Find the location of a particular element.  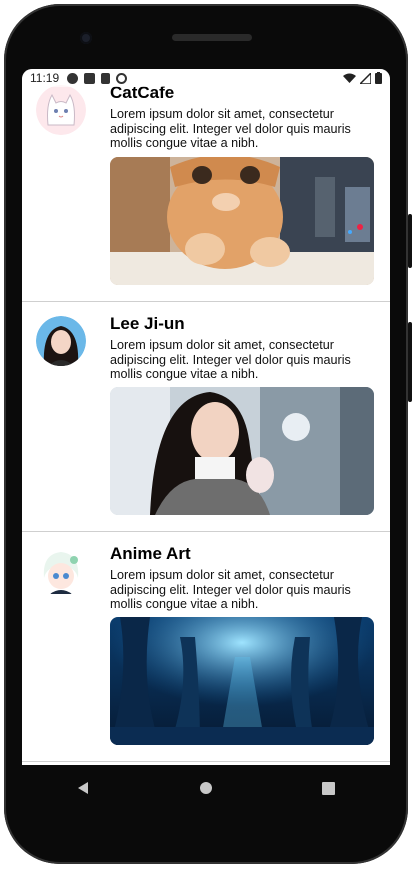

back-icon is located at coordinates (83, 788).